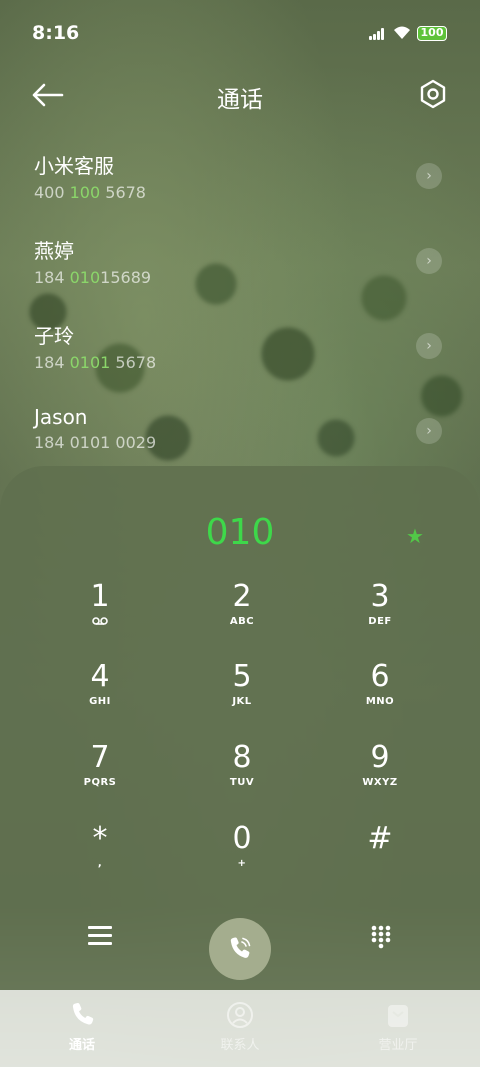  I want to click on contact-name: Jason, so click(61, 417).